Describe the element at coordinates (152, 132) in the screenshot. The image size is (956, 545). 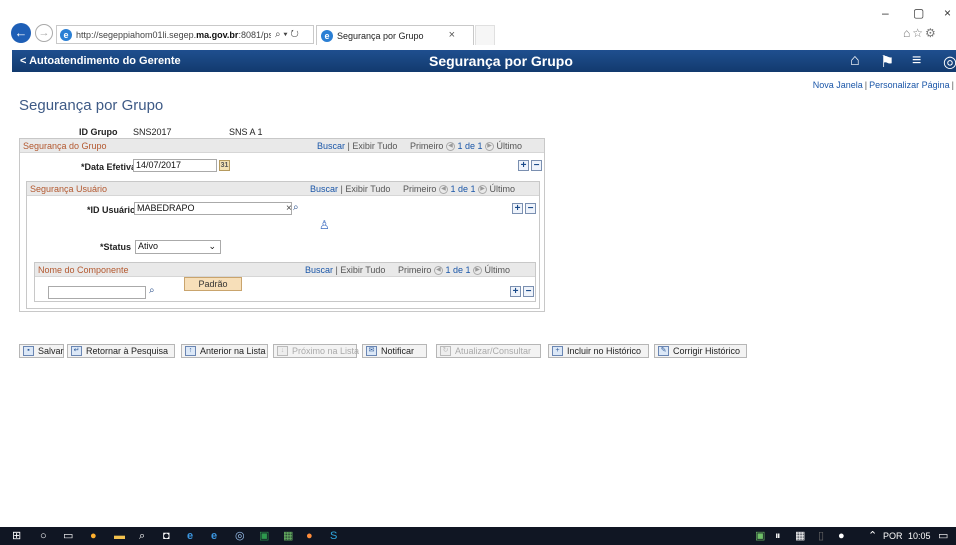
I see `group-id-value: SNS2017` at that location.